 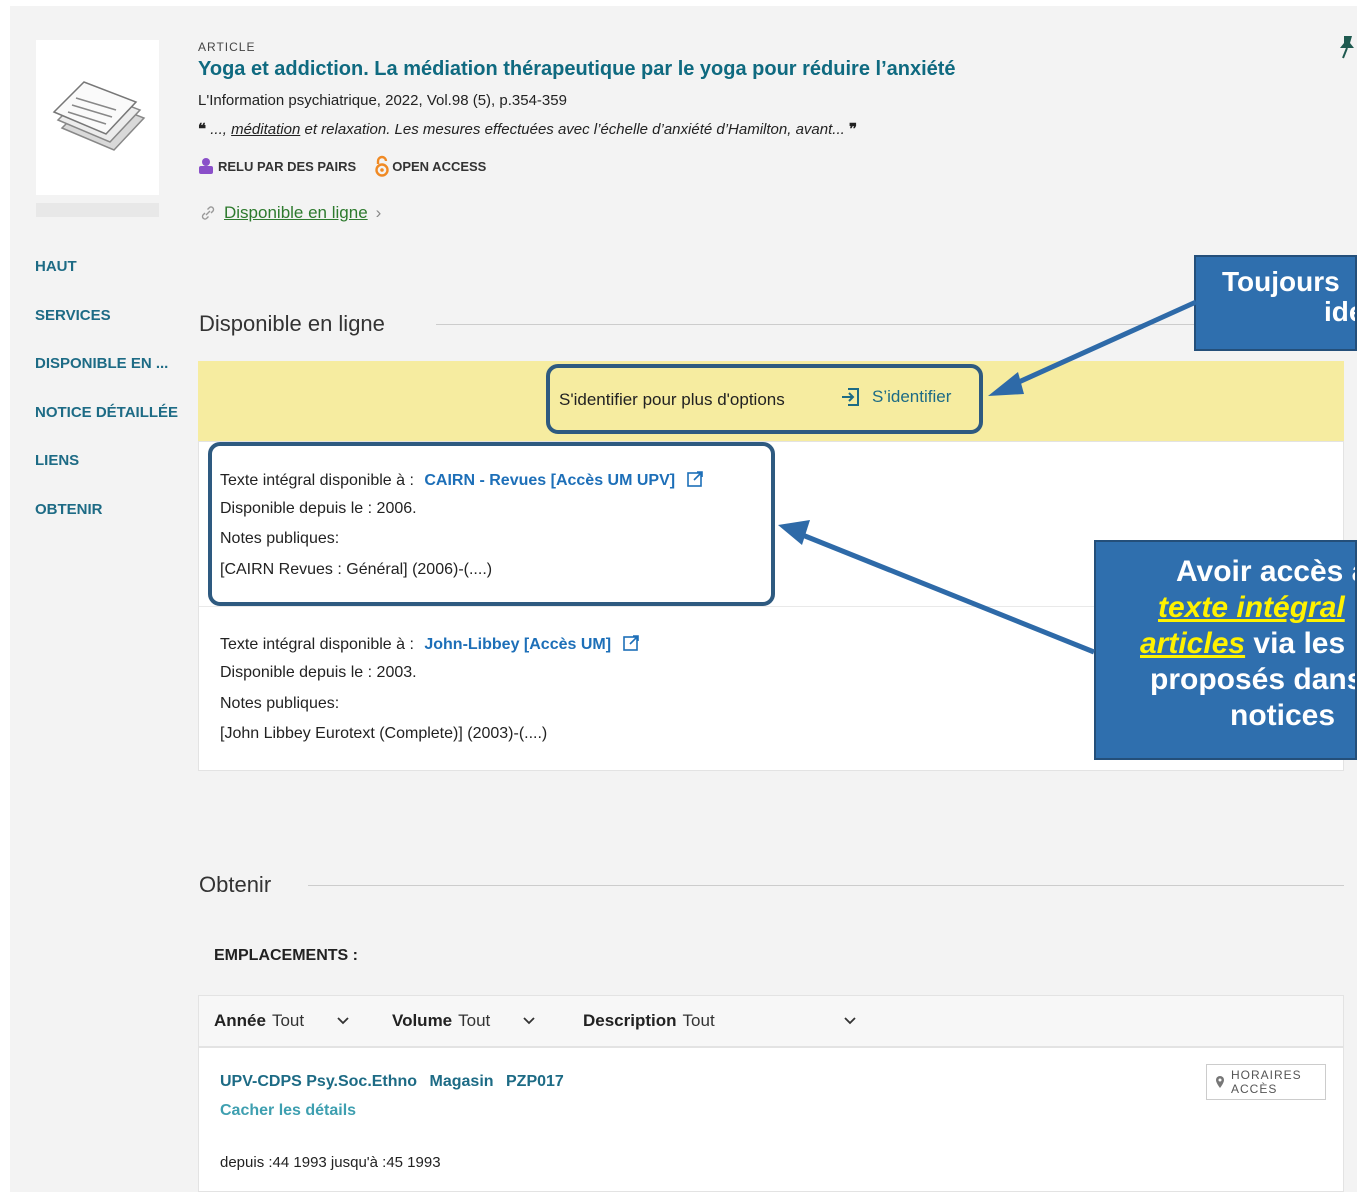 I want to click on login-highlight-frame, so click(x=764, y=399).